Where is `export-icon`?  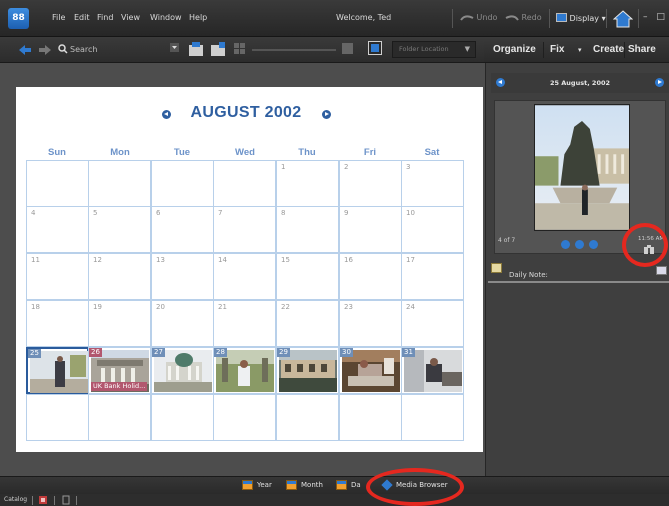 export-icon is located at coordinates (218, 49).